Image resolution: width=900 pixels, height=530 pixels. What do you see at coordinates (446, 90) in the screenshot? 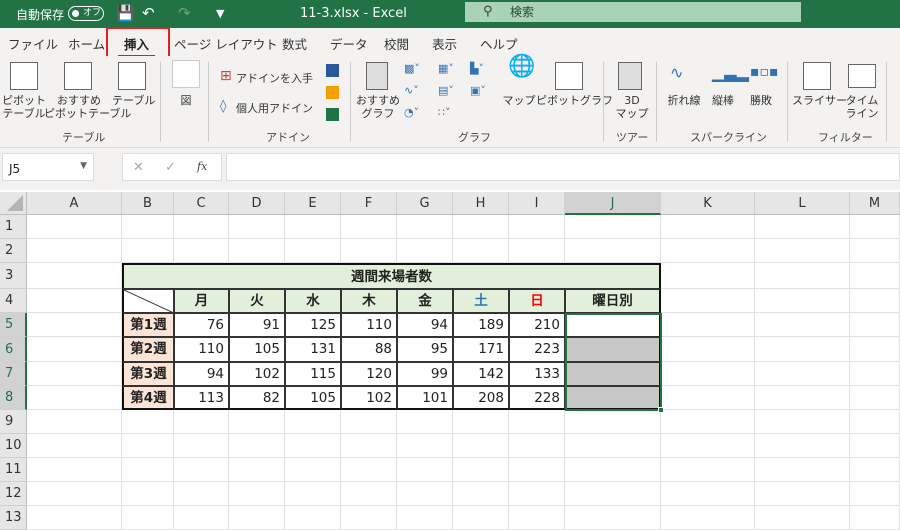
I see `statistic-chart-icon: ▤˅` at bounding box center [446, 90].